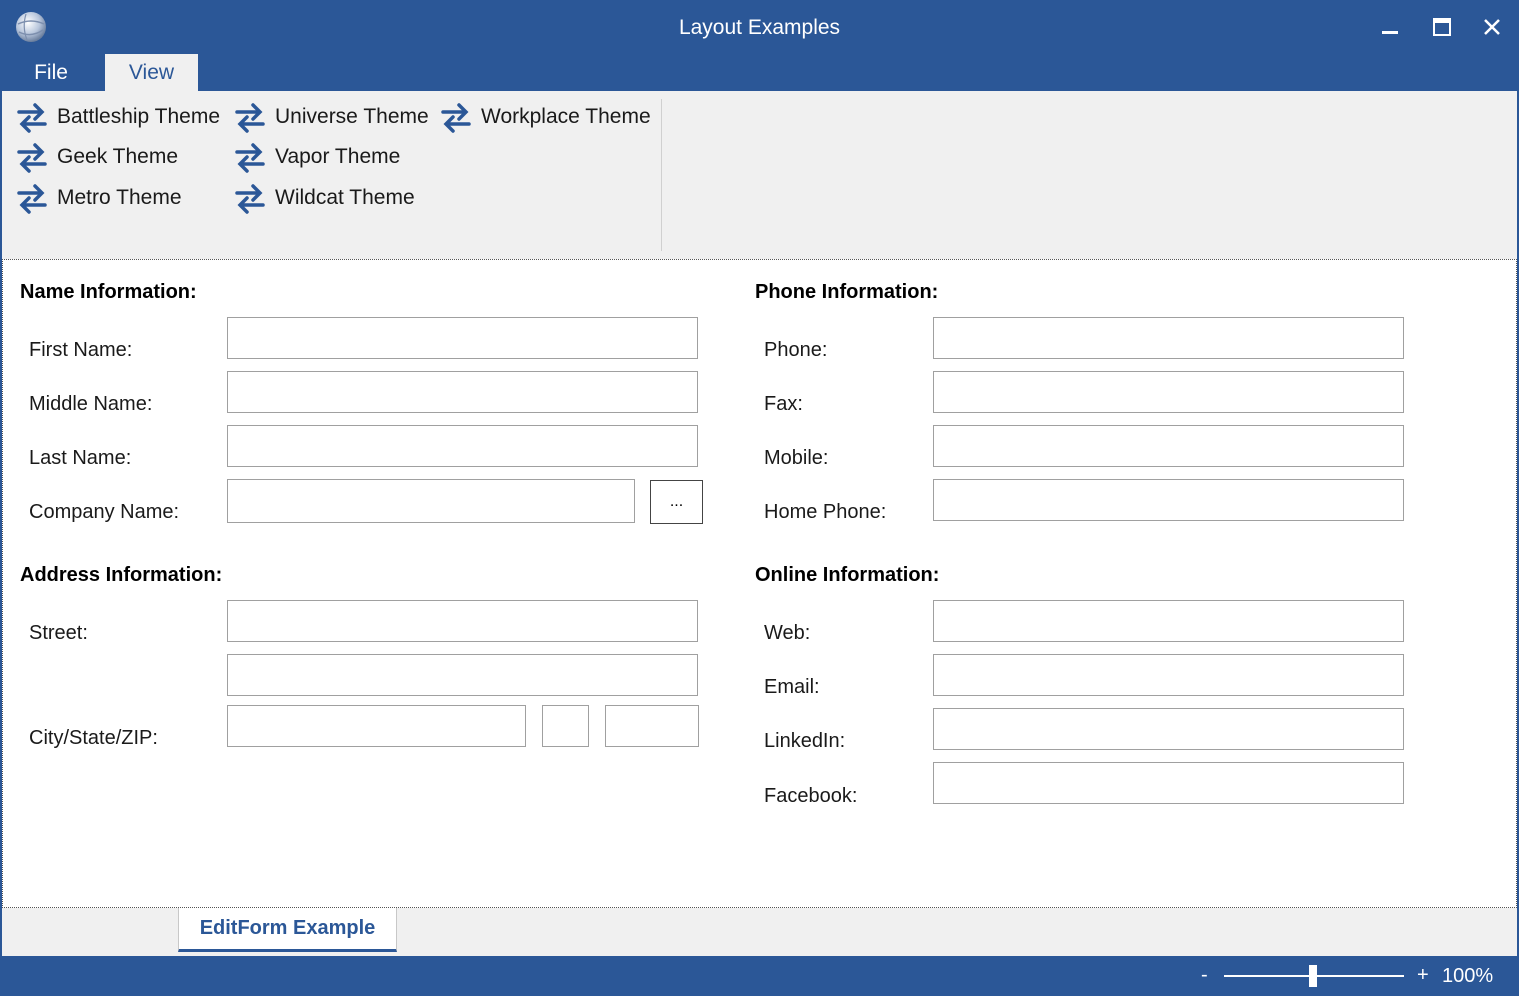  I want to click on last-name-input, so click(462, 446).